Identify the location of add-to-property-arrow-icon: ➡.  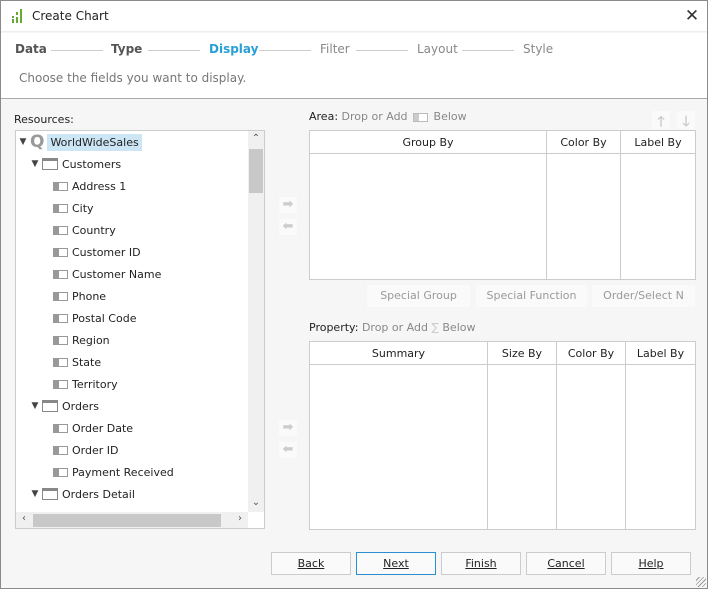
(288, 428).